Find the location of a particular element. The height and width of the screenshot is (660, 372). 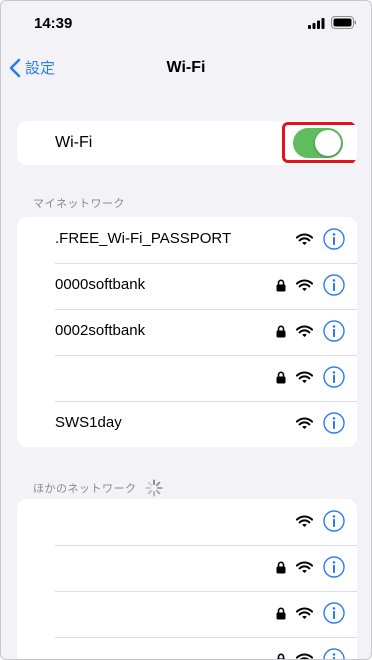

toggle-knob is located at coordinates (328, 143).